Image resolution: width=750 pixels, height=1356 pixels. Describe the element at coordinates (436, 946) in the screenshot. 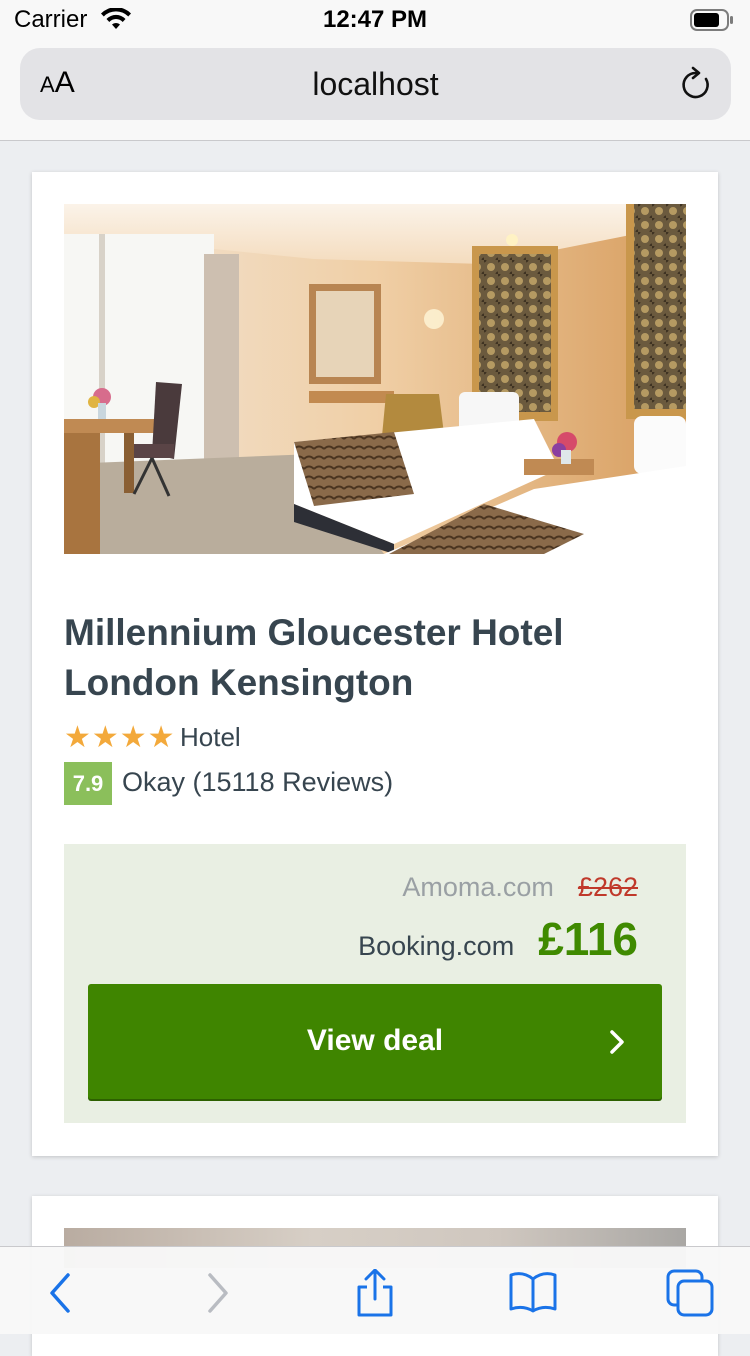

I see `best-provider: Booking.com` at that location.